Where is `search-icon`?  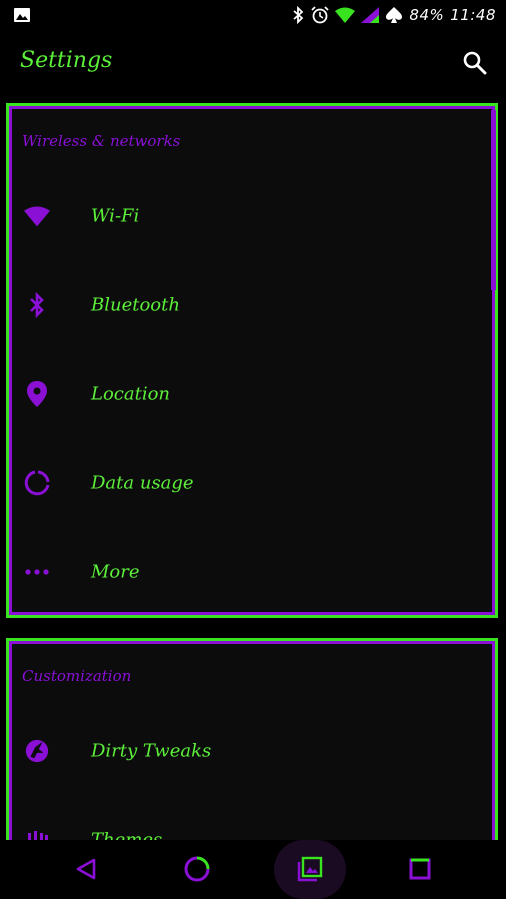
search-icon is located at coordinates (475, 63).